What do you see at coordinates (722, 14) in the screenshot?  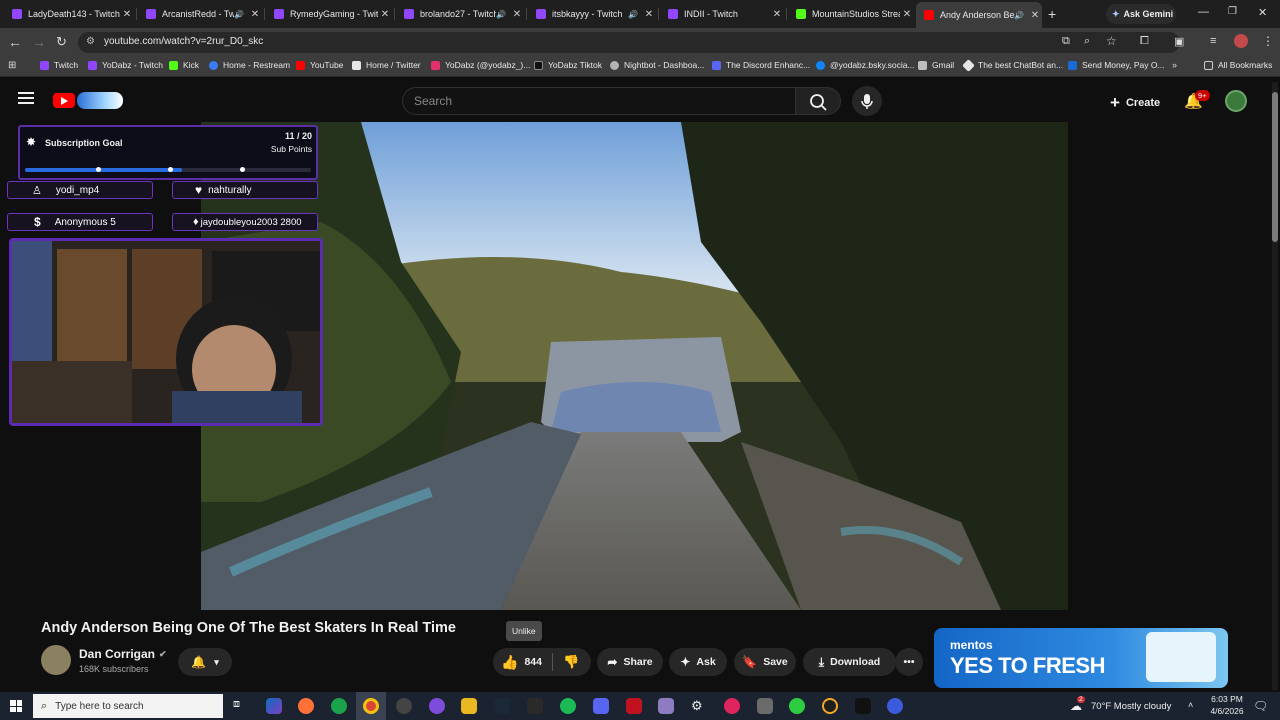 I see `browser-tab: INDII - Twitch ✕` at bounding box center [722, 14].